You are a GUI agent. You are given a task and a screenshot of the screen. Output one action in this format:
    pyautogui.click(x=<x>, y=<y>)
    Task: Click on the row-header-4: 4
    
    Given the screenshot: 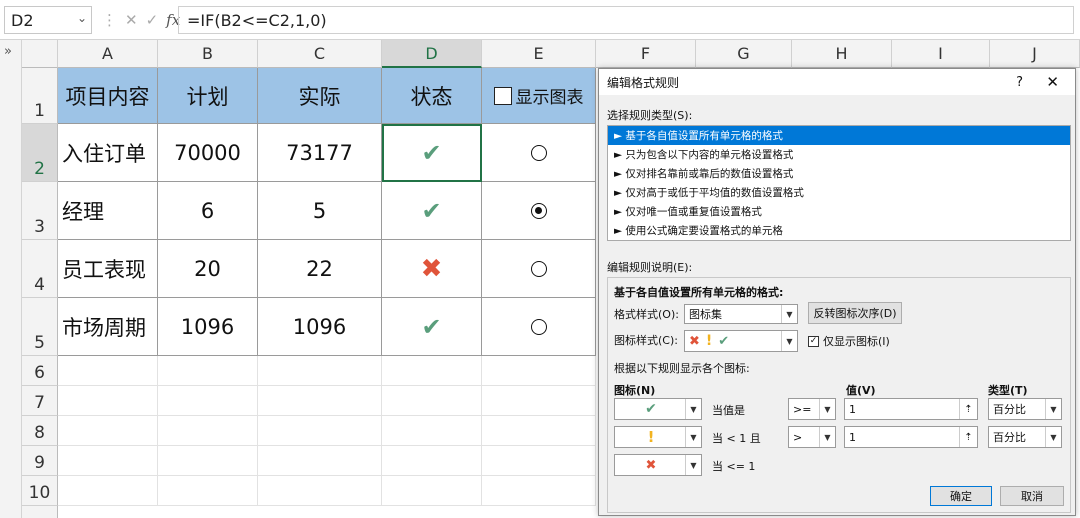 What is the action you would take?
    pyautogui.click(x=40, y=269)
    